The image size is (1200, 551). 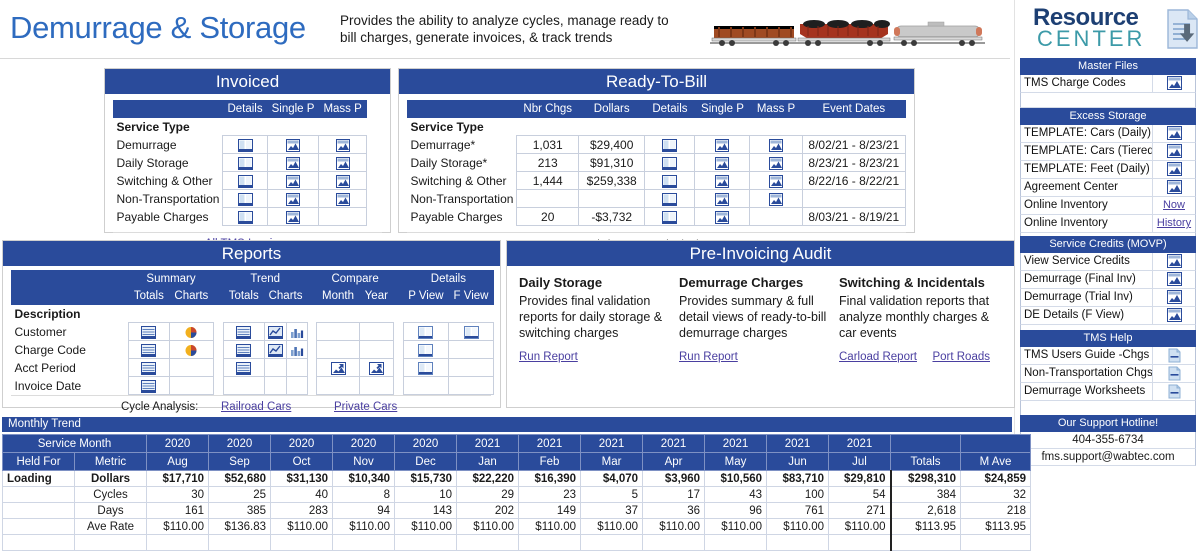 I want to click on sidebar-item-agreement-center: Agreement Center, so click(x=1108, y=188).